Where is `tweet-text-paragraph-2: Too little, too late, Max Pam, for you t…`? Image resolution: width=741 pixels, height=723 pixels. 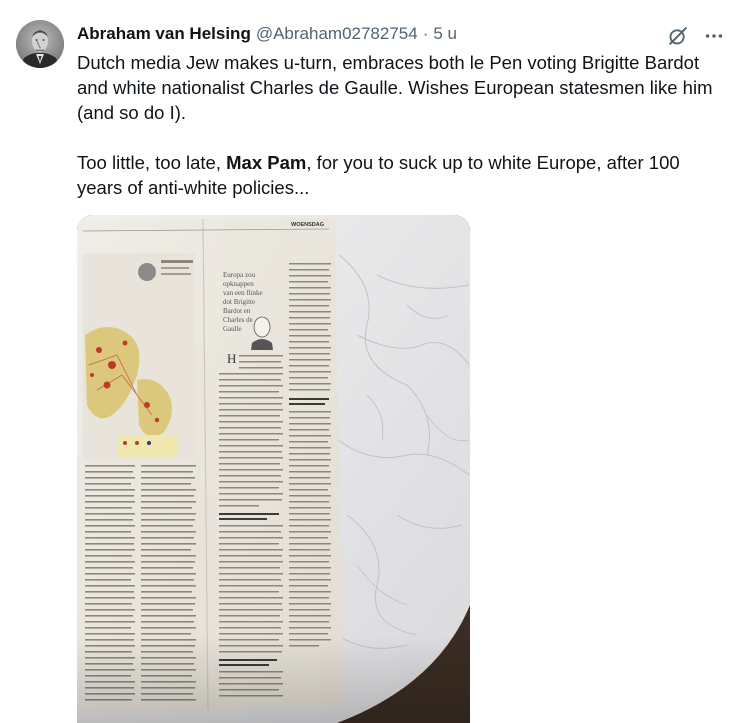 tweet-text-paragraph-2: Too little, too late, Max Pam, for you t… is located at coordinates (402, 175).